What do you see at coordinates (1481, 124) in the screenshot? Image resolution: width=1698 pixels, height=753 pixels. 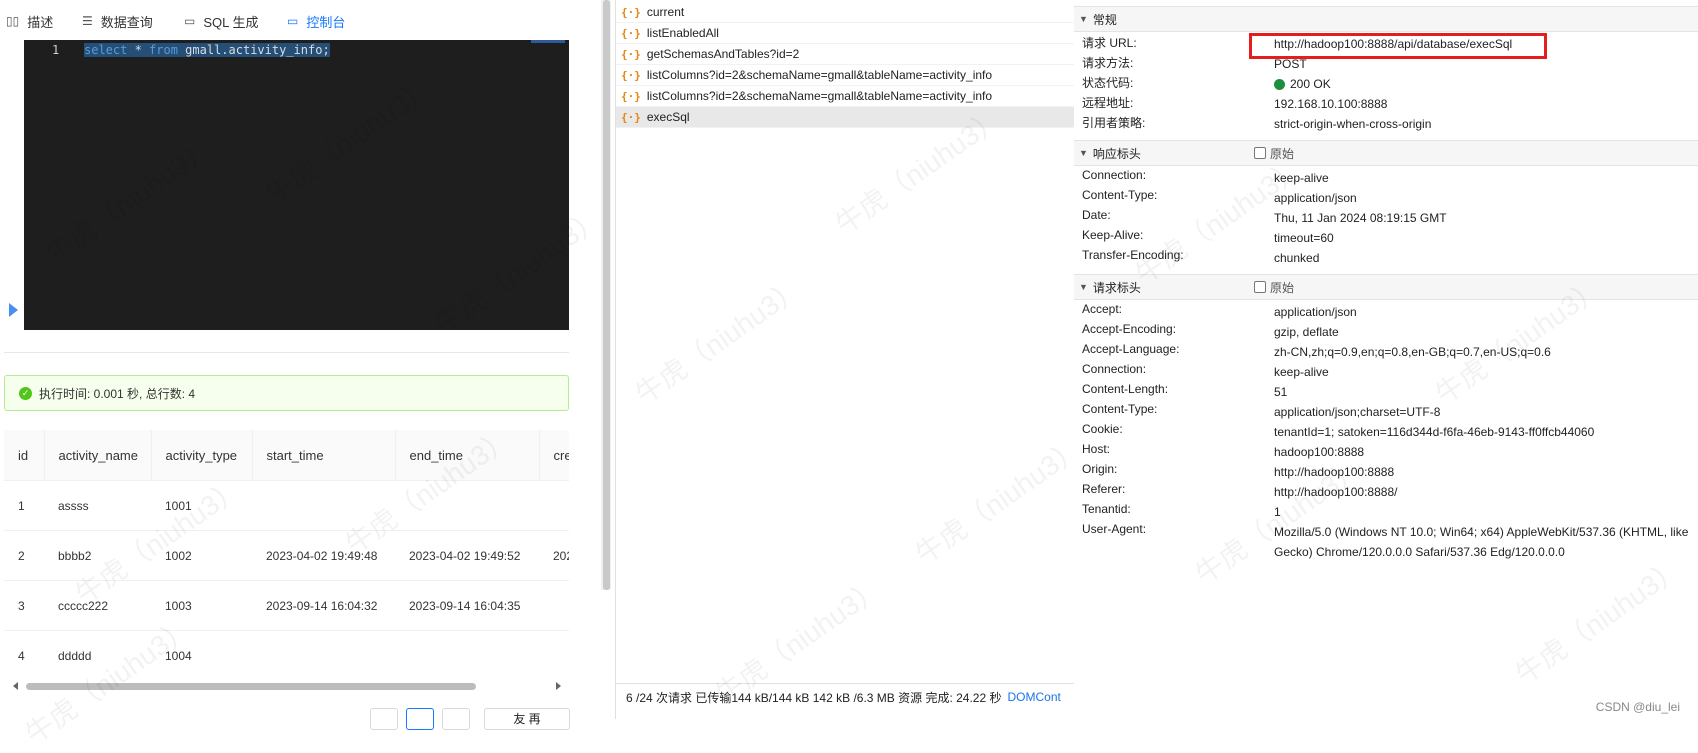 I see `header-value: strict-origin-when-cross-origin` at bounding box center [1481, 124].